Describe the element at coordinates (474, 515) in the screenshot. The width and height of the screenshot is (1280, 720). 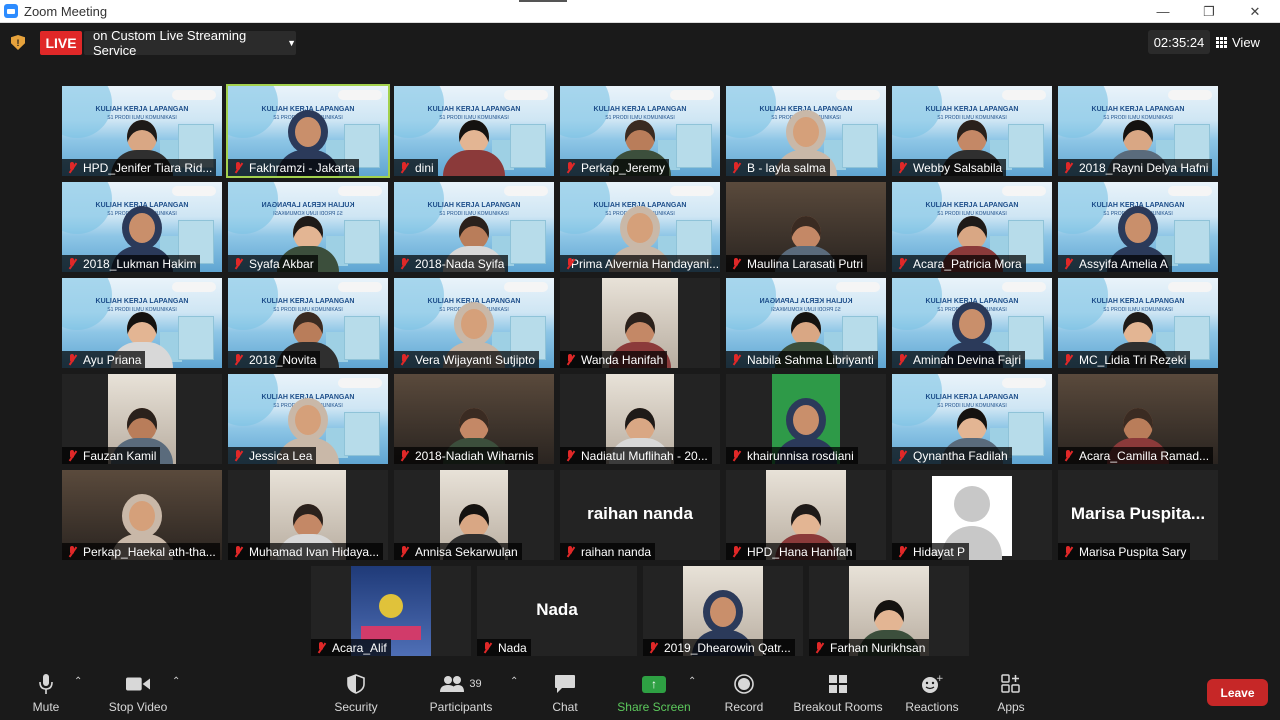
I see `participant-tile: Annisa Sekarwulan` at that location.